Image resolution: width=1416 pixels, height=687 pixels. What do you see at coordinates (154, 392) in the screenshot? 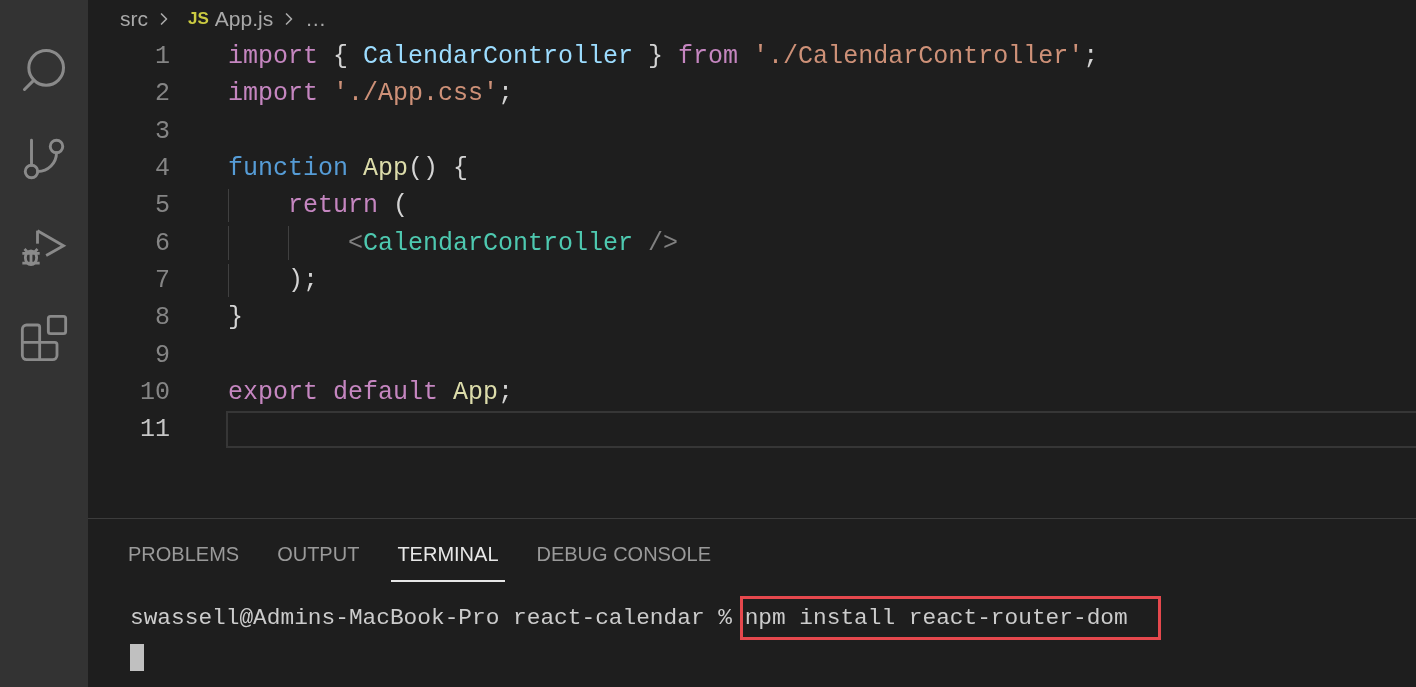
I see `line-number: 10` at bounding box center [154, 392].